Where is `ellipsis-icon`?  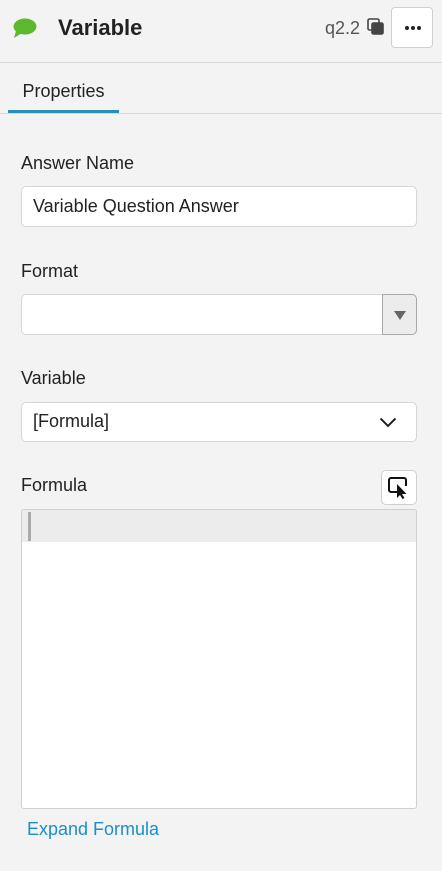
ellipsis-icon is located at coordinates (413, 28).